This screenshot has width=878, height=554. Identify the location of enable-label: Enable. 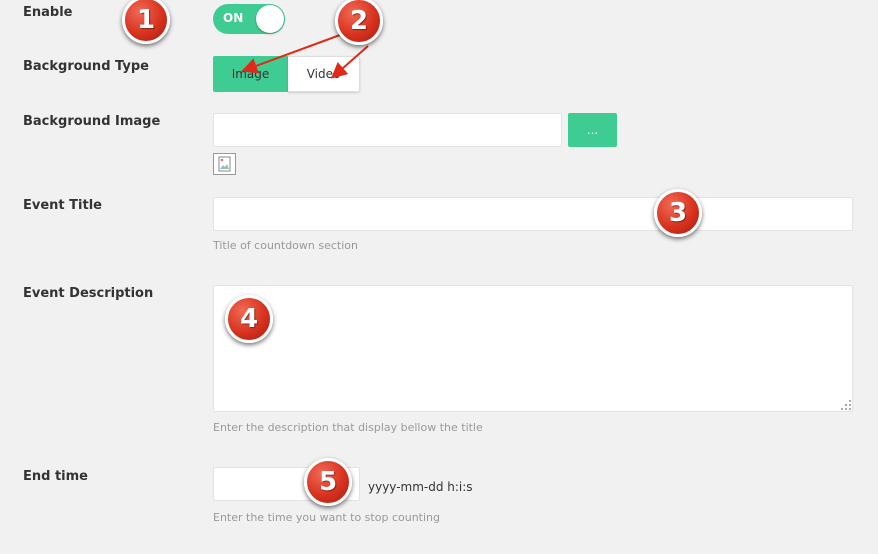
(48, 12).